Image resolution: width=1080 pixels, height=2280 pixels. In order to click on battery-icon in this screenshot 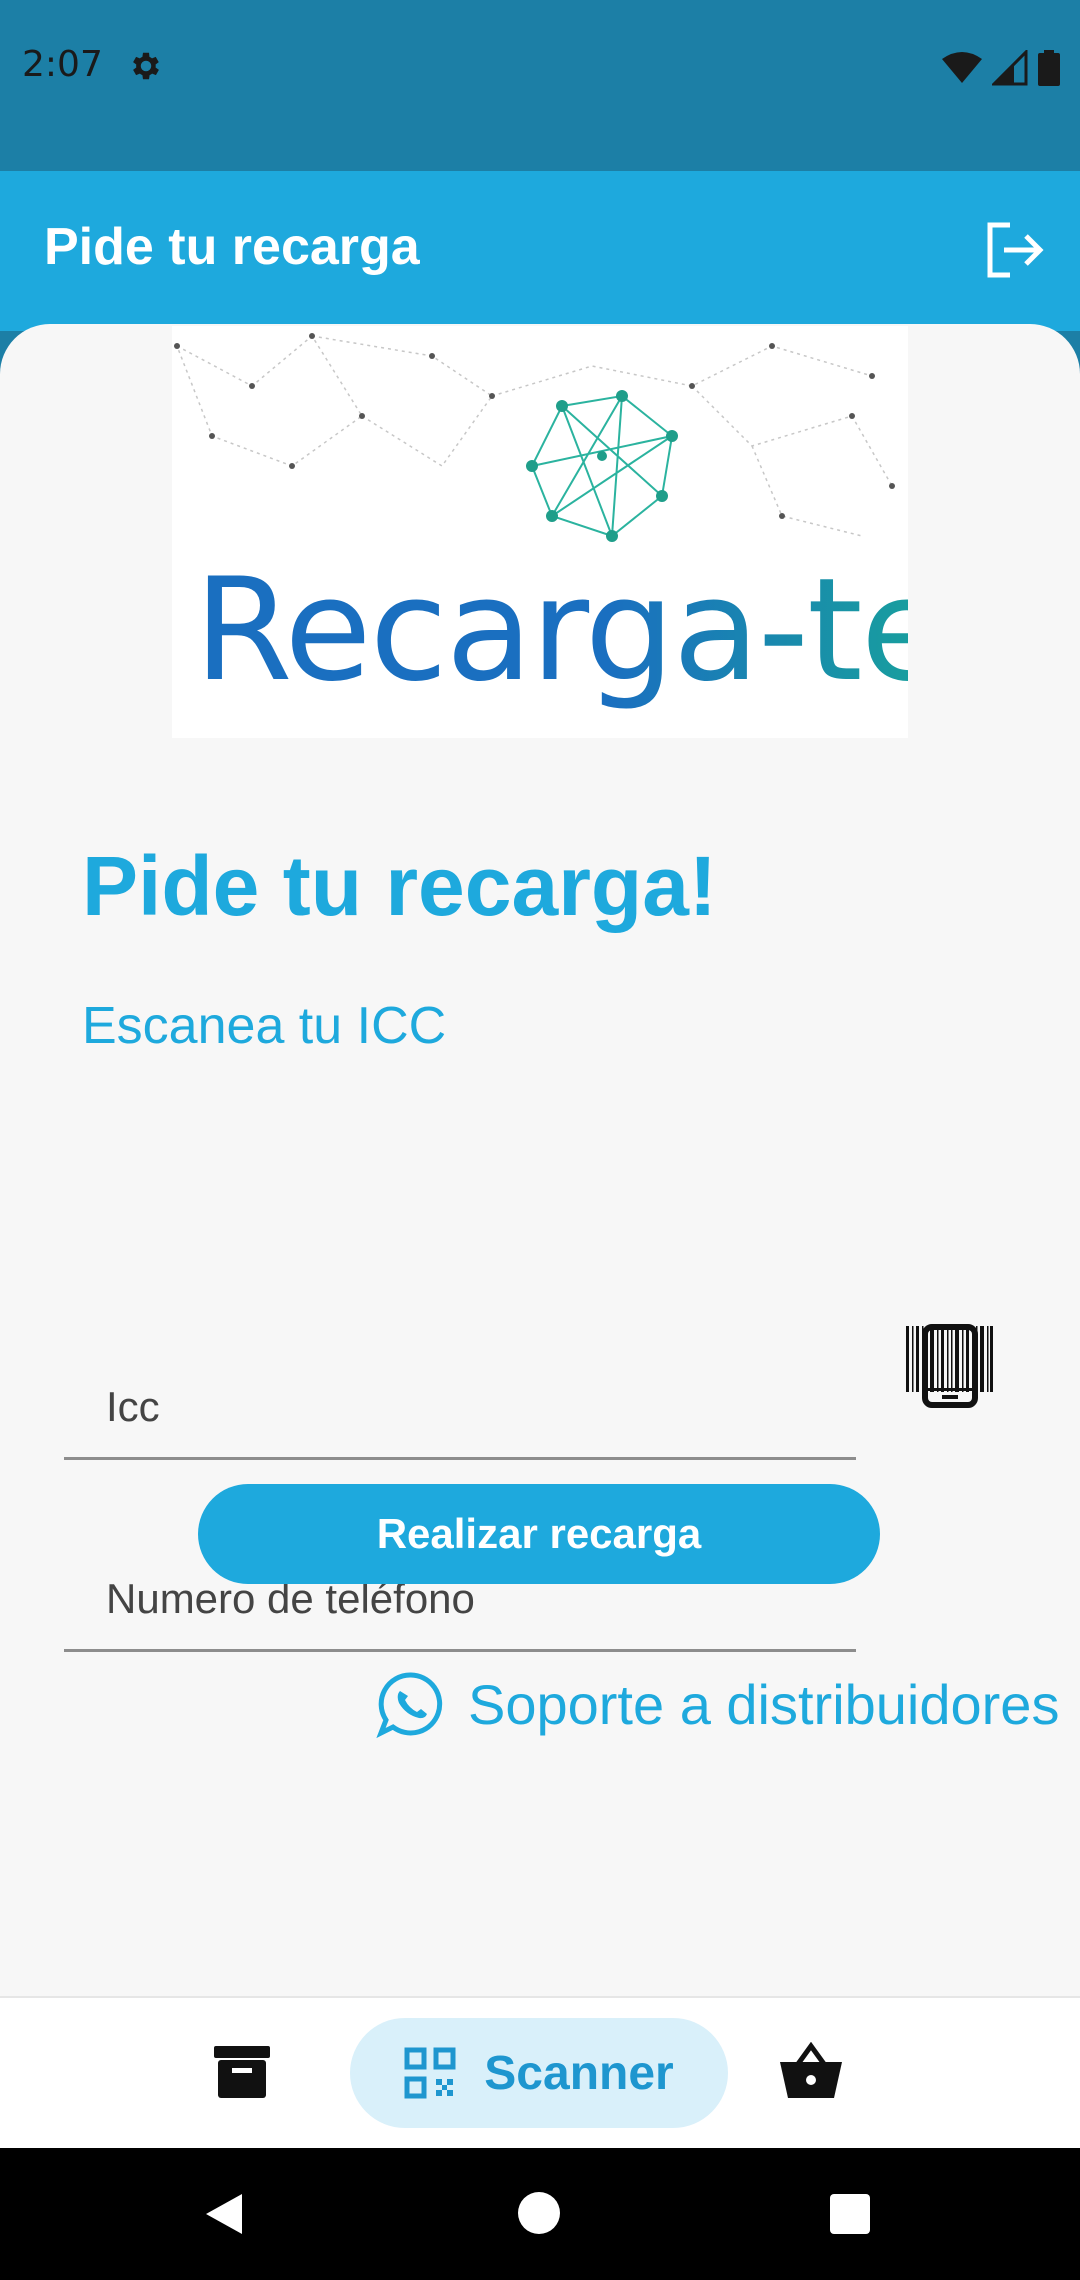, I will do `click(1049, 68)`.